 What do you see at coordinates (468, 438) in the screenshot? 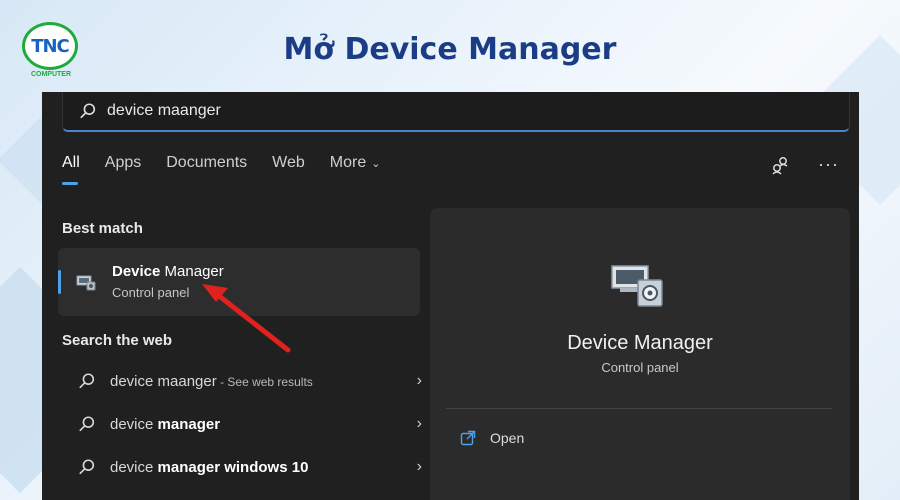
I see `open-external-icon` at bounding box center [468, 438].